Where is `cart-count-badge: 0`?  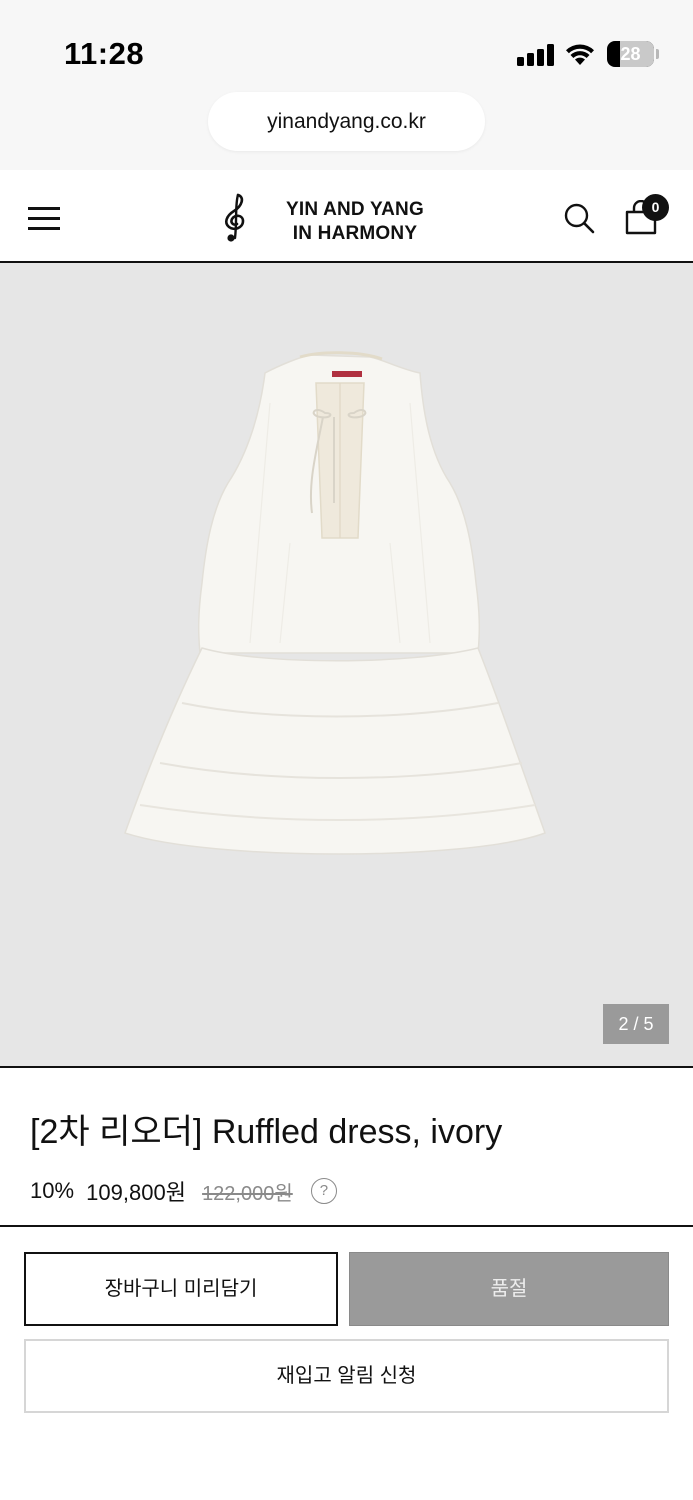 cart-count-badge: 0 is located at coordinates (655, 207).